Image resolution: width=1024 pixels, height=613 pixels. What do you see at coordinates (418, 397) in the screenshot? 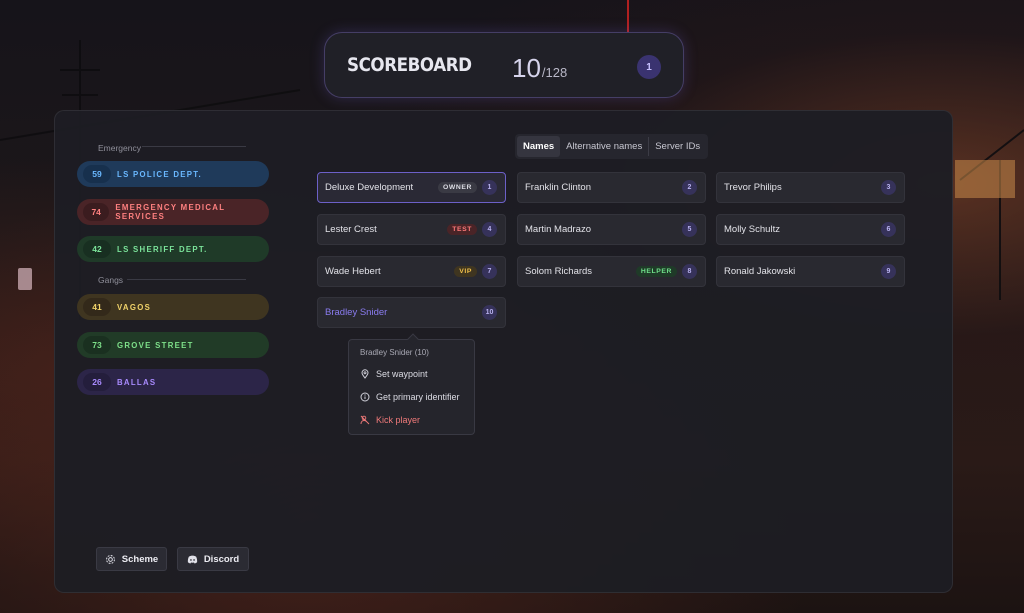
I see `menu-item-label: Get primary identifier` at bounding box center [418, 397].